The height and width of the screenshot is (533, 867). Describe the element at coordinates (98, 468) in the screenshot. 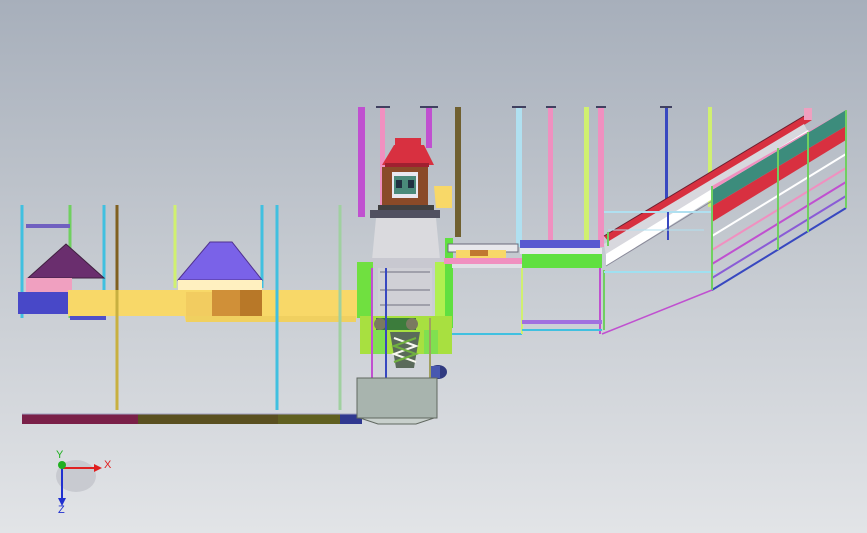

I see `x-axis-arrow` at that location.